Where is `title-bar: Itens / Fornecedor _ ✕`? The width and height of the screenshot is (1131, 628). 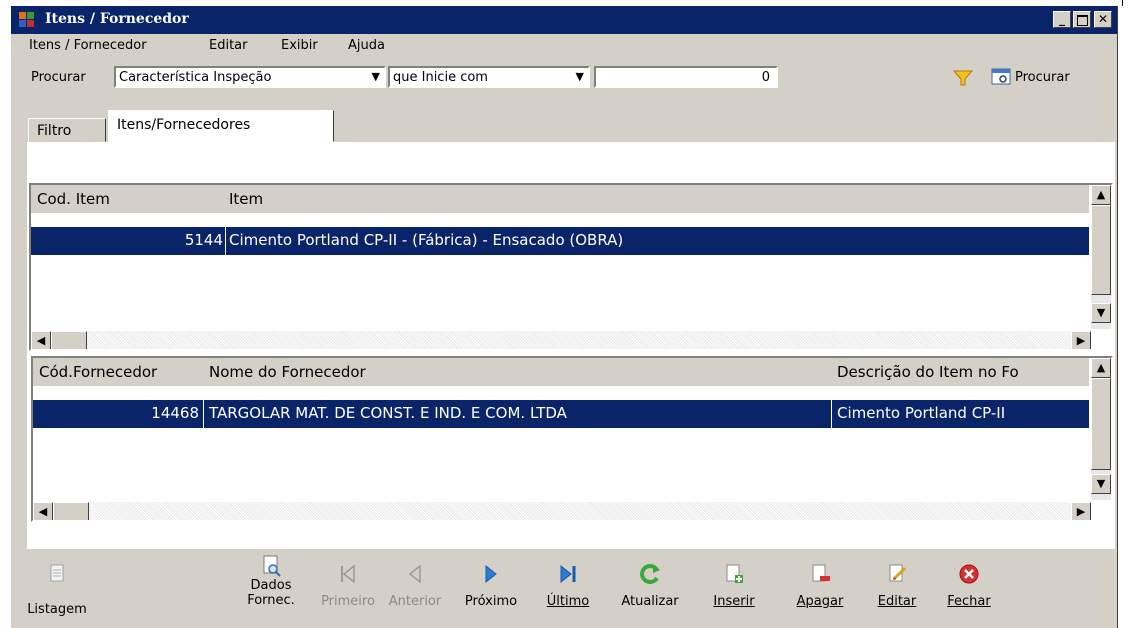 title-bar: Itens / Fornecedor _ ✕ is located at coordinates (564, 20).